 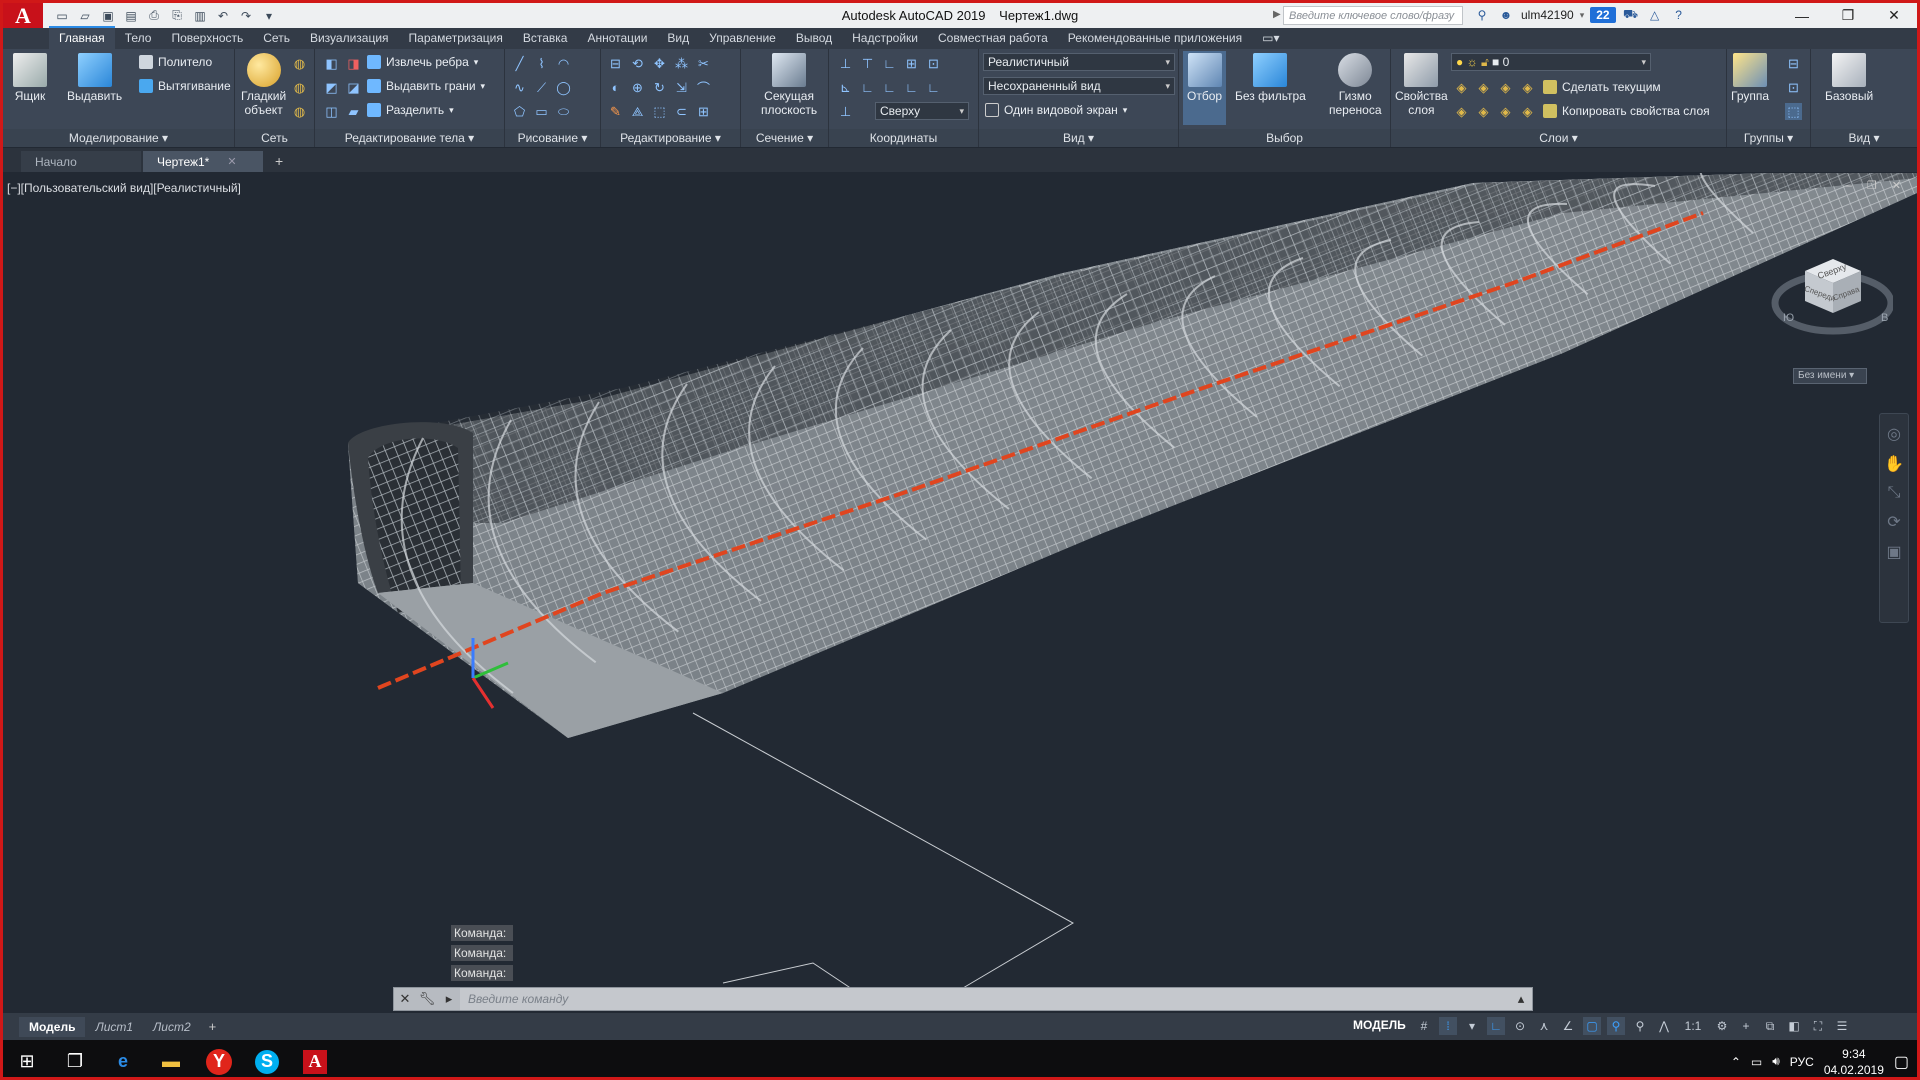 I want to click on box-button: Ящик, so click(x=30, y=78).